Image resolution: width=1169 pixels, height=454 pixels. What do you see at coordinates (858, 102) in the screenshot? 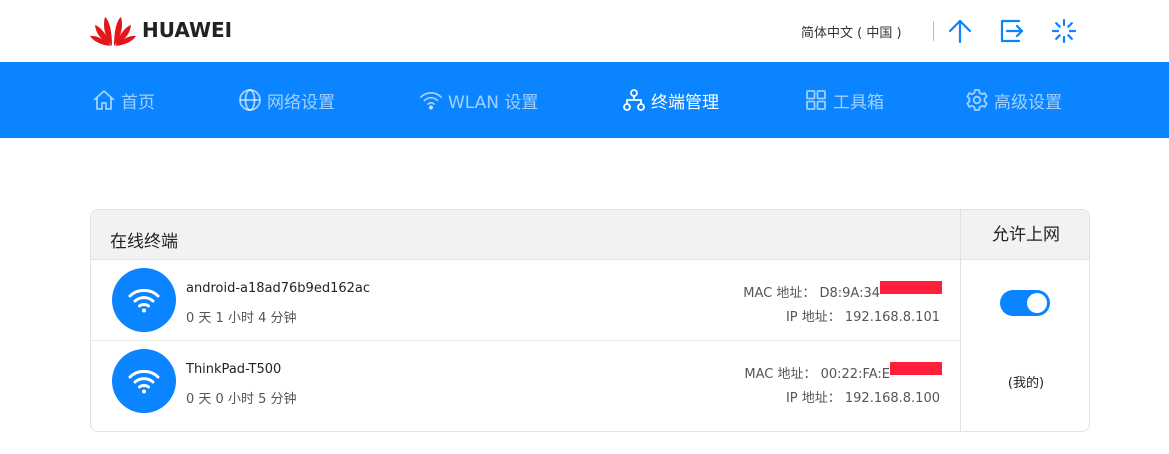
I see `nav-toolbox-label: 工具箱` at bounding box center [858, 102].